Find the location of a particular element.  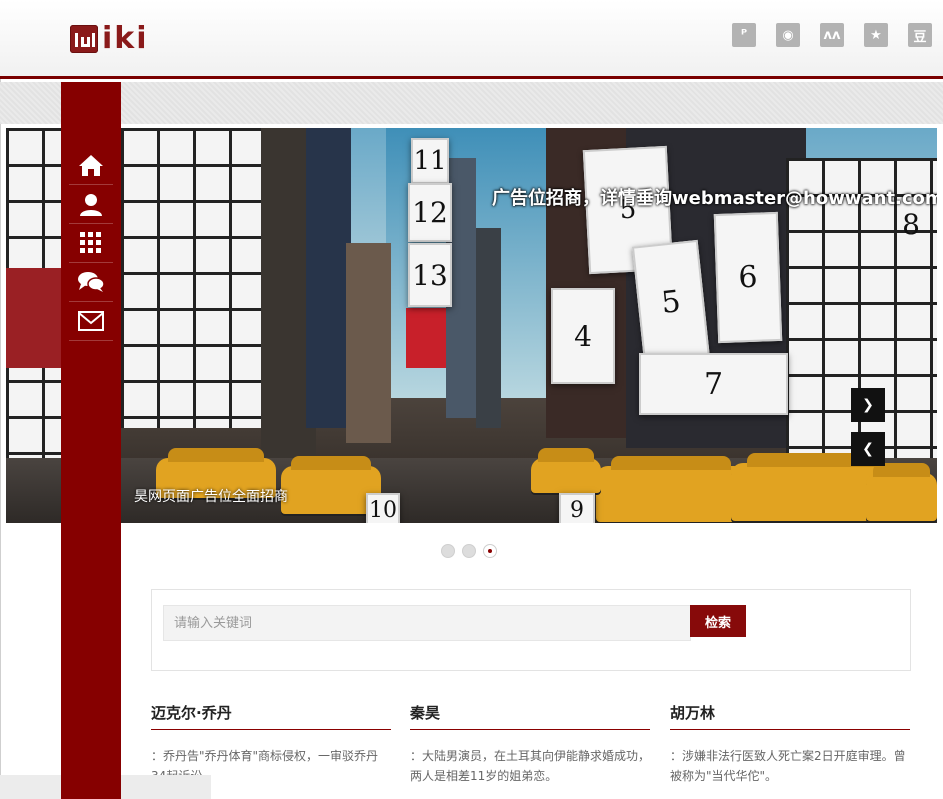

nav-apps is located at coordinates (91, 243).